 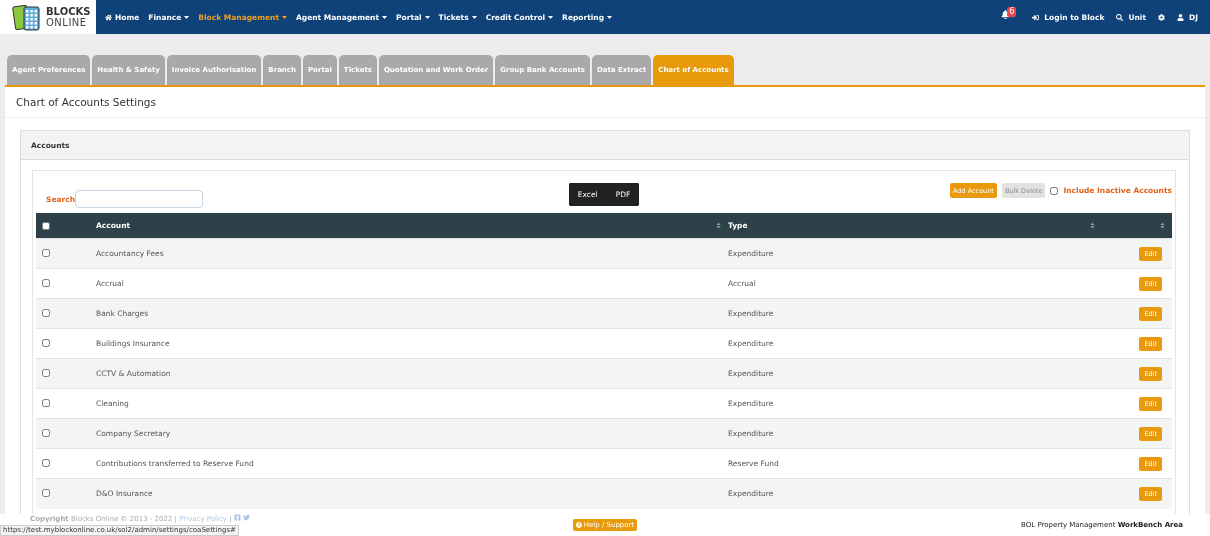 What do you see at coordinates (1180, 17) in the screenshot?
I see `user-icon` at bounding box center [1180, 17].